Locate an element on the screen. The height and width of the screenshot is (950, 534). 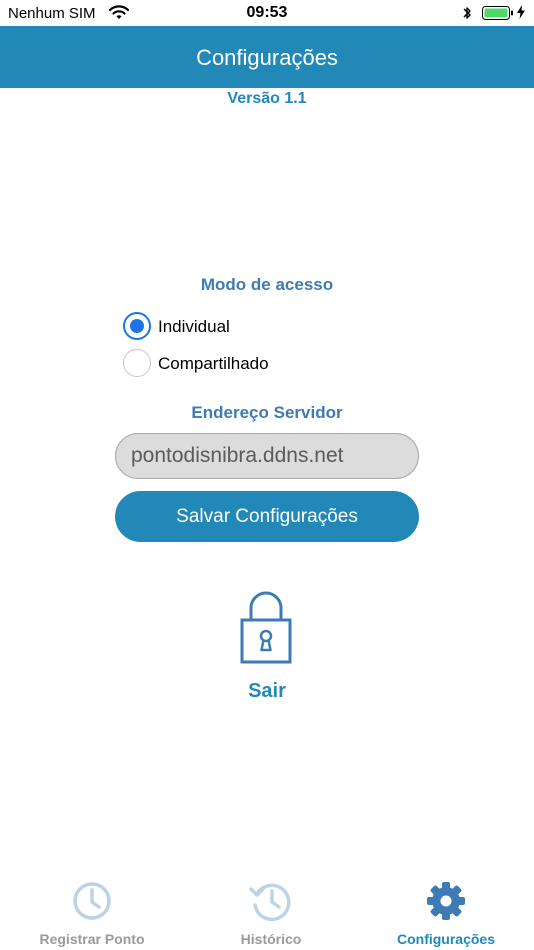
tab-registrar-ponto-label: Registrar Ponto is located at coordinates (92, 939).